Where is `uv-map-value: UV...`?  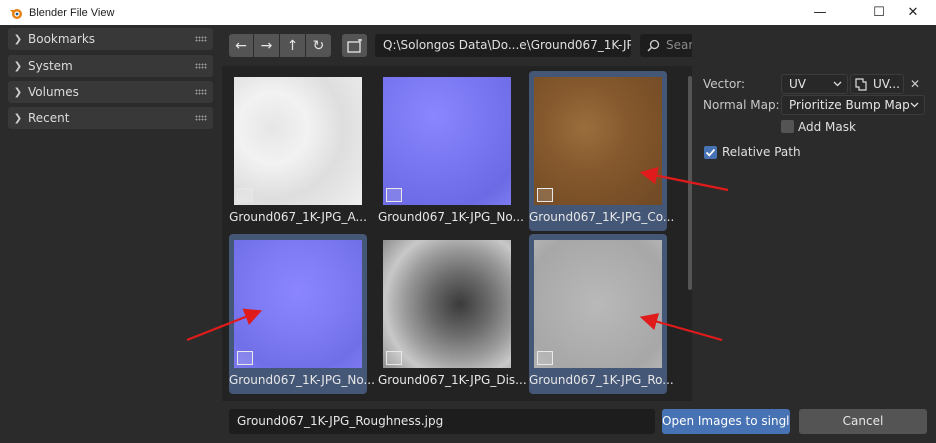
uv-map-value: UV... is located at coordinates (886, 84).